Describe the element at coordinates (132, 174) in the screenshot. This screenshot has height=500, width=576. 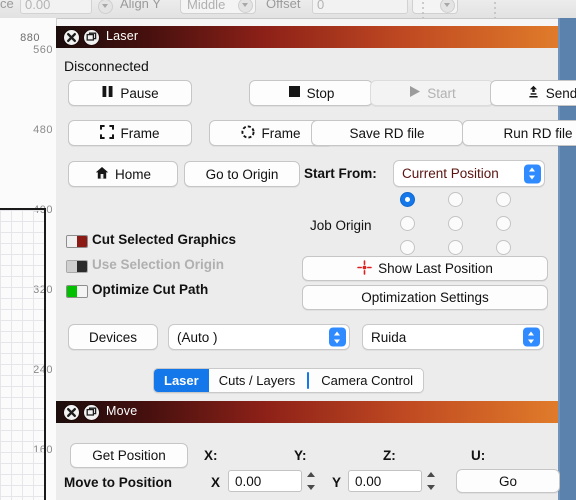
I see `home-label: Home` at that location.